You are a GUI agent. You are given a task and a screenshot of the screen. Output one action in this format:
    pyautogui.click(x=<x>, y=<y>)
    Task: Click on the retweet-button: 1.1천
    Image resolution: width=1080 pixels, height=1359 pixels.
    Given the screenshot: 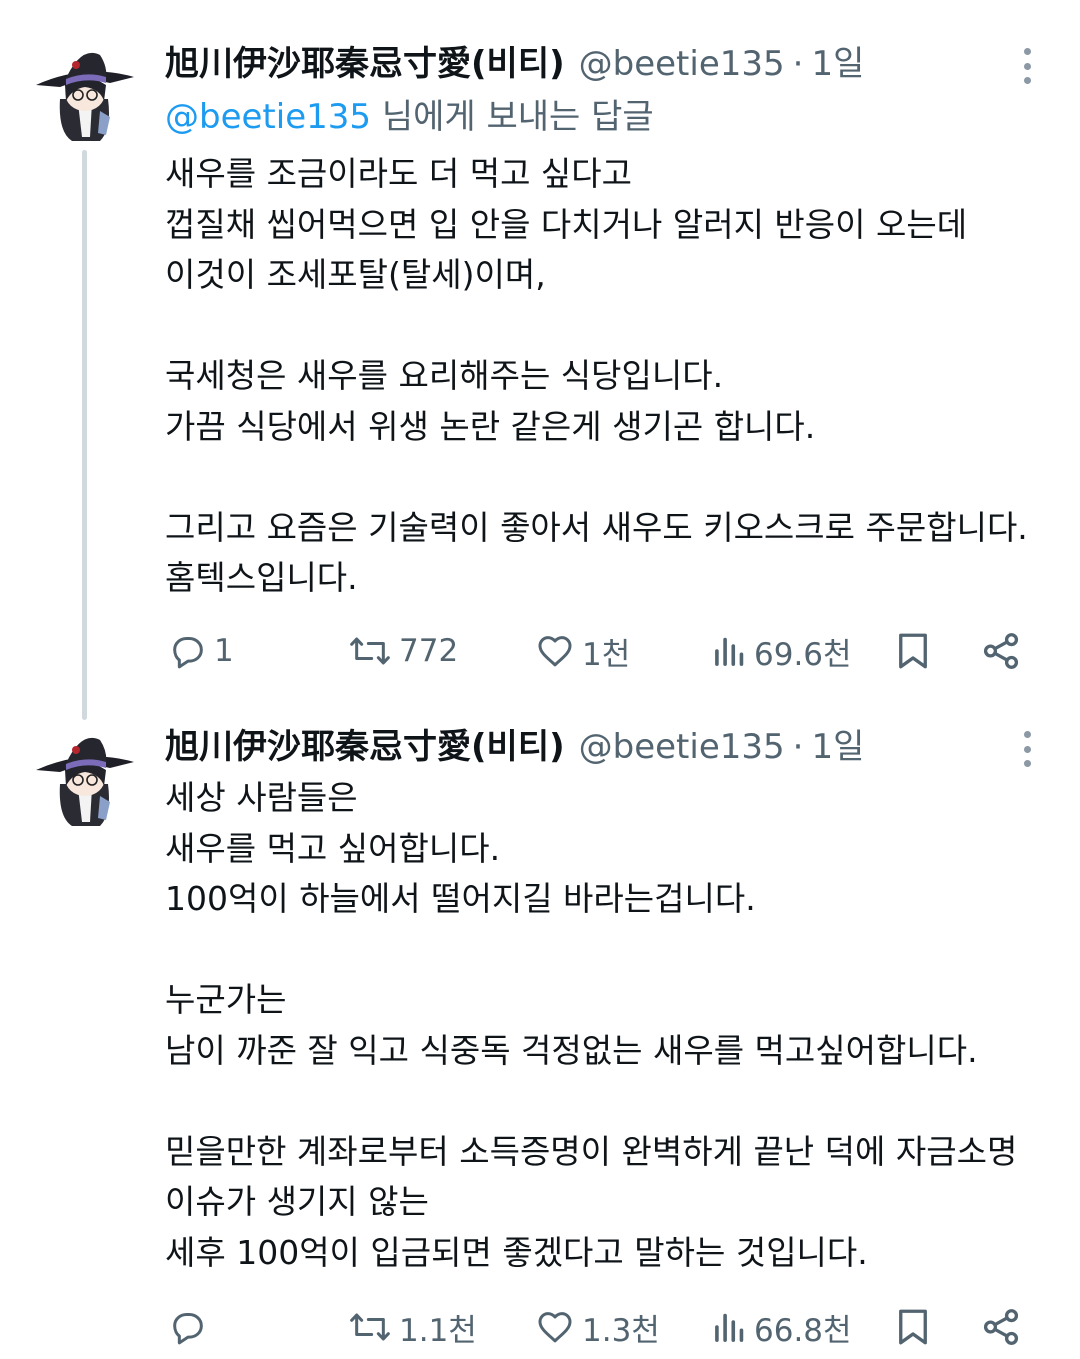 What is the action you would take?
    pyautogui.click(x=412, y=1327)
    